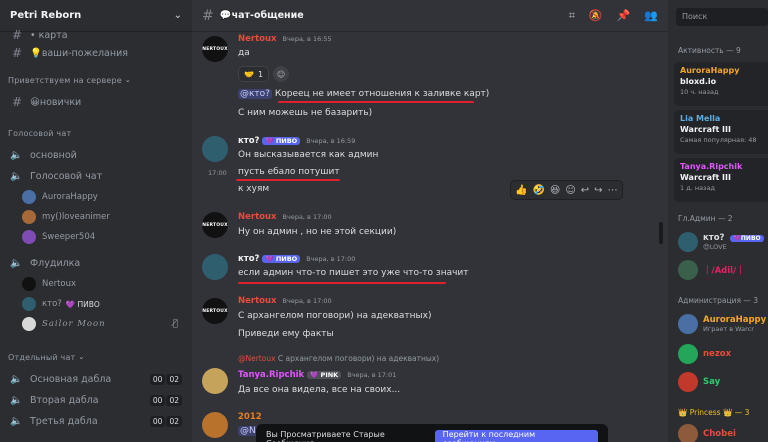 The height and width of the screenshot is (442, 768). Describe the element at coordinates (286, 334) in the screenshot. I see `message-text: Приведи ему факты` at that location.